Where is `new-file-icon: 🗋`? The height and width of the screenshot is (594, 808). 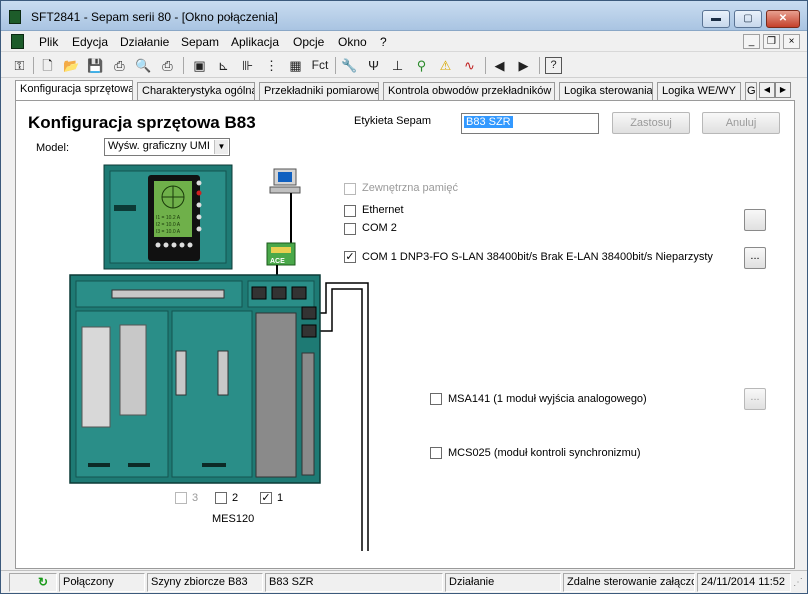
new-file-icon: 🗋 is located at coordinates (47, 65).